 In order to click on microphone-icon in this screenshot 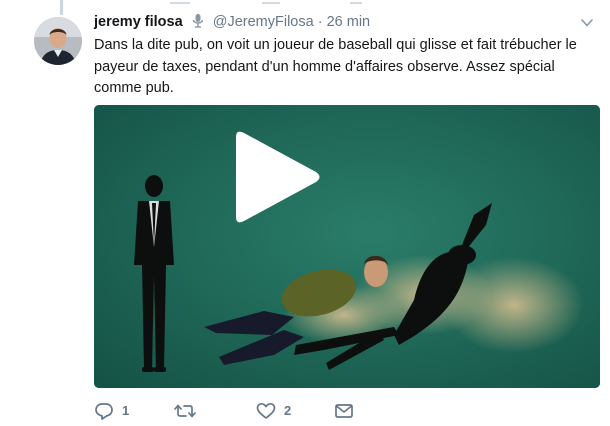, I will do `click(198, 21)`.